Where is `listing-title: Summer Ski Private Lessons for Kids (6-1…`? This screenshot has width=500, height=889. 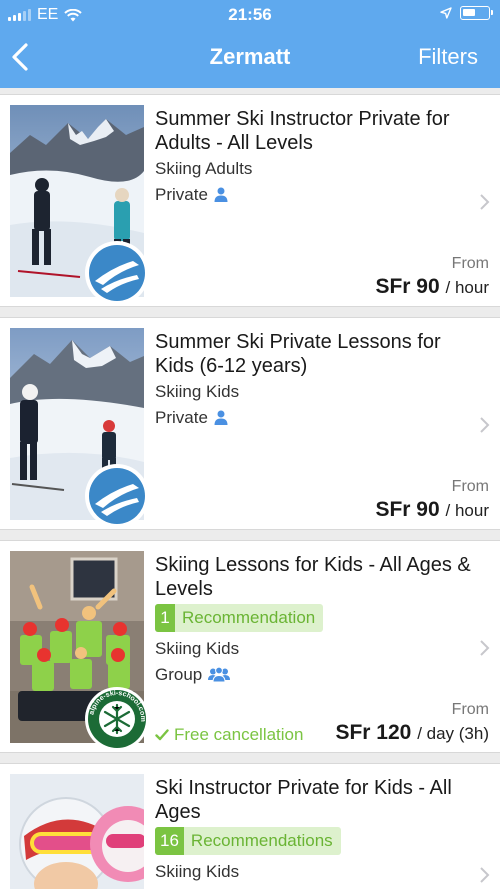 listing-title: Summer Ski Private Lessons for Kids (6-1… is located at coordinates (298, 354).